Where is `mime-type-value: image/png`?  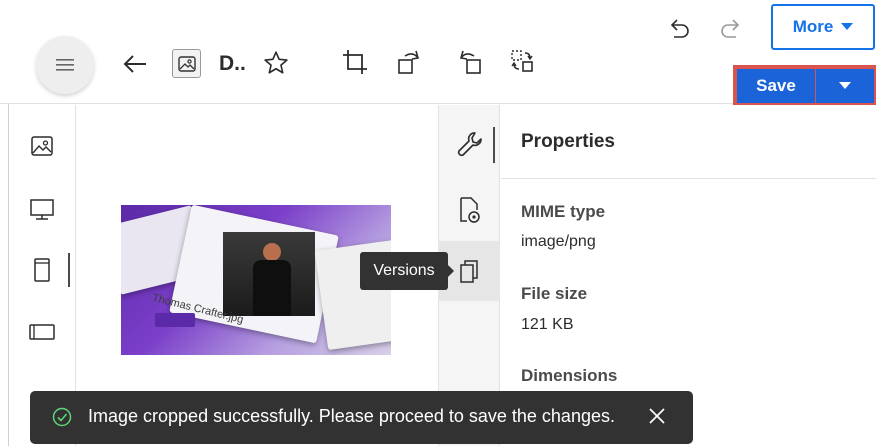 mime-type-value: image/png is located at coordinates (558, 241).